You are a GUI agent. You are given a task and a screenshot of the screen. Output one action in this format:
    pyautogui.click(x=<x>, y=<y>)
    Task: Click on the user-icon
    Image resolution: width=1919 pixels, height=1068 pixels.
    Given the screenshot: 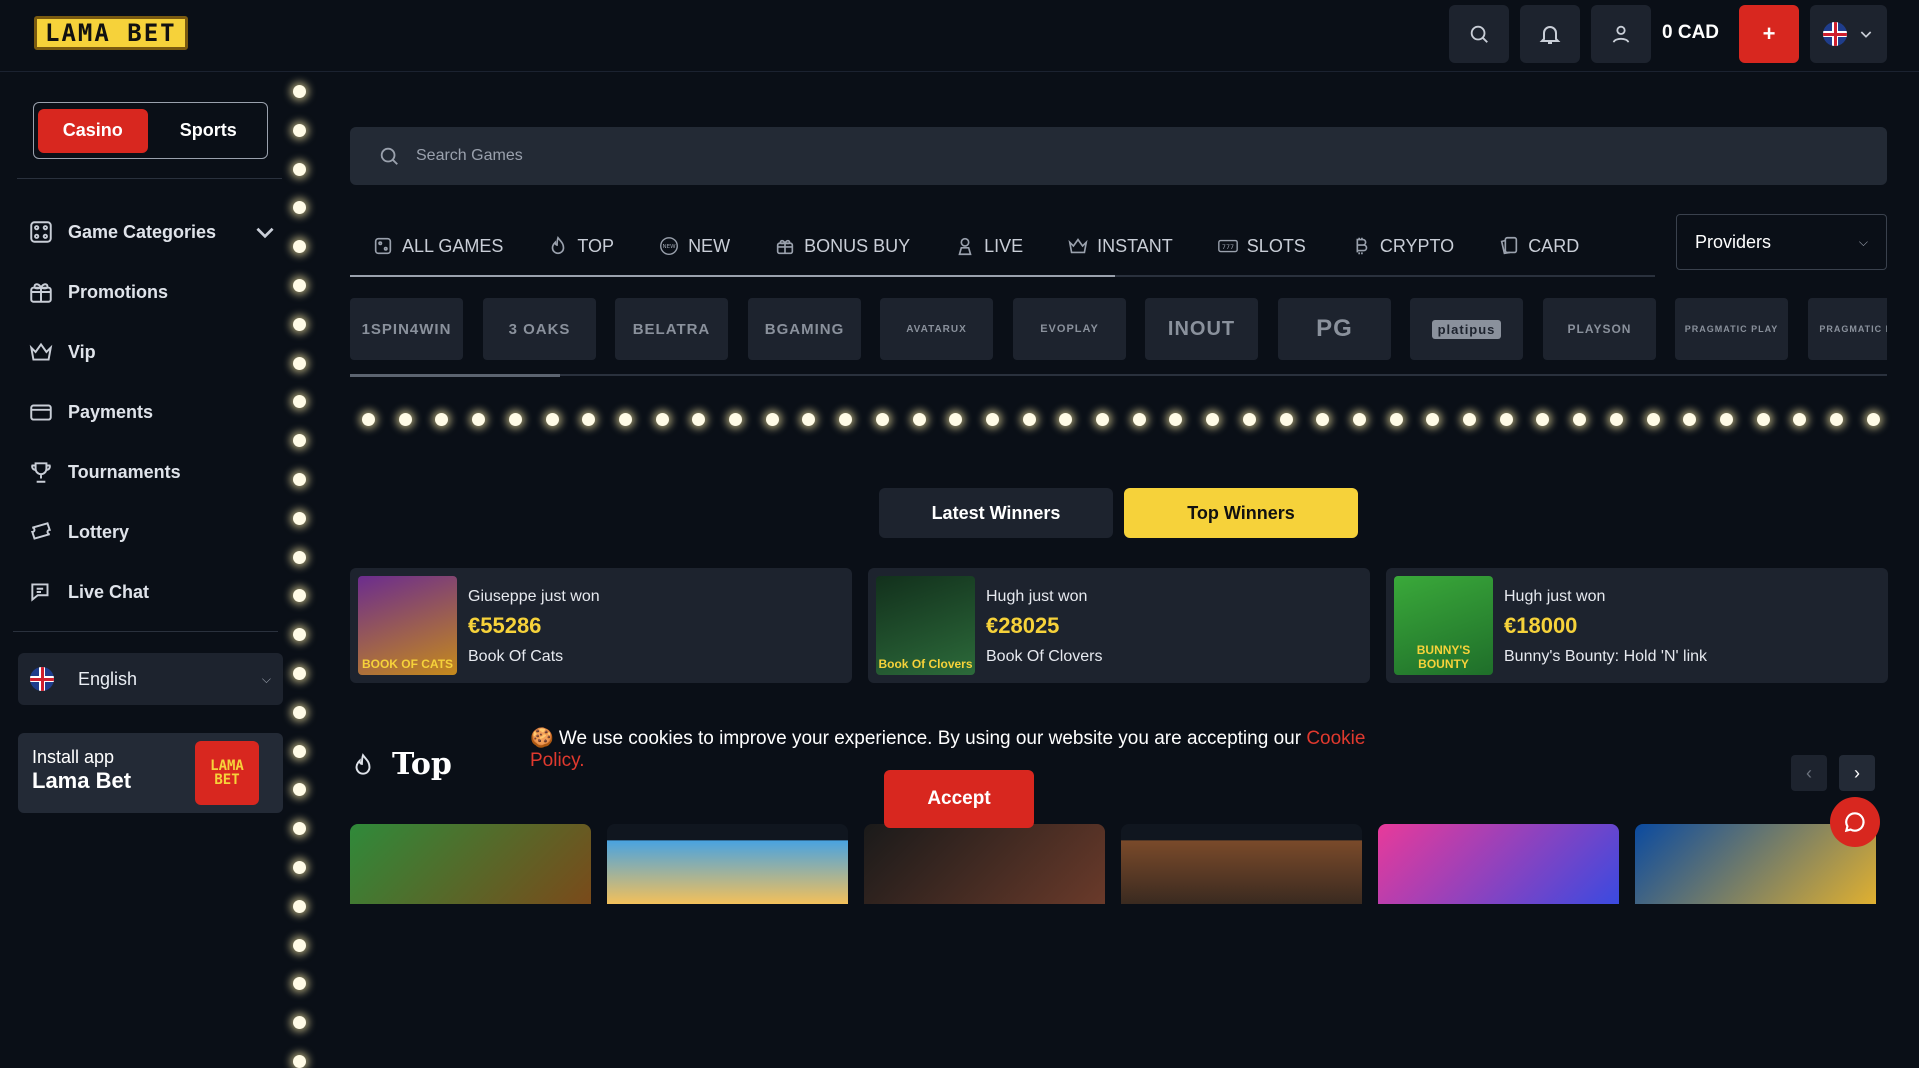 What is the action you would take?
    pyautogui.click(x=1621, y=34)
    